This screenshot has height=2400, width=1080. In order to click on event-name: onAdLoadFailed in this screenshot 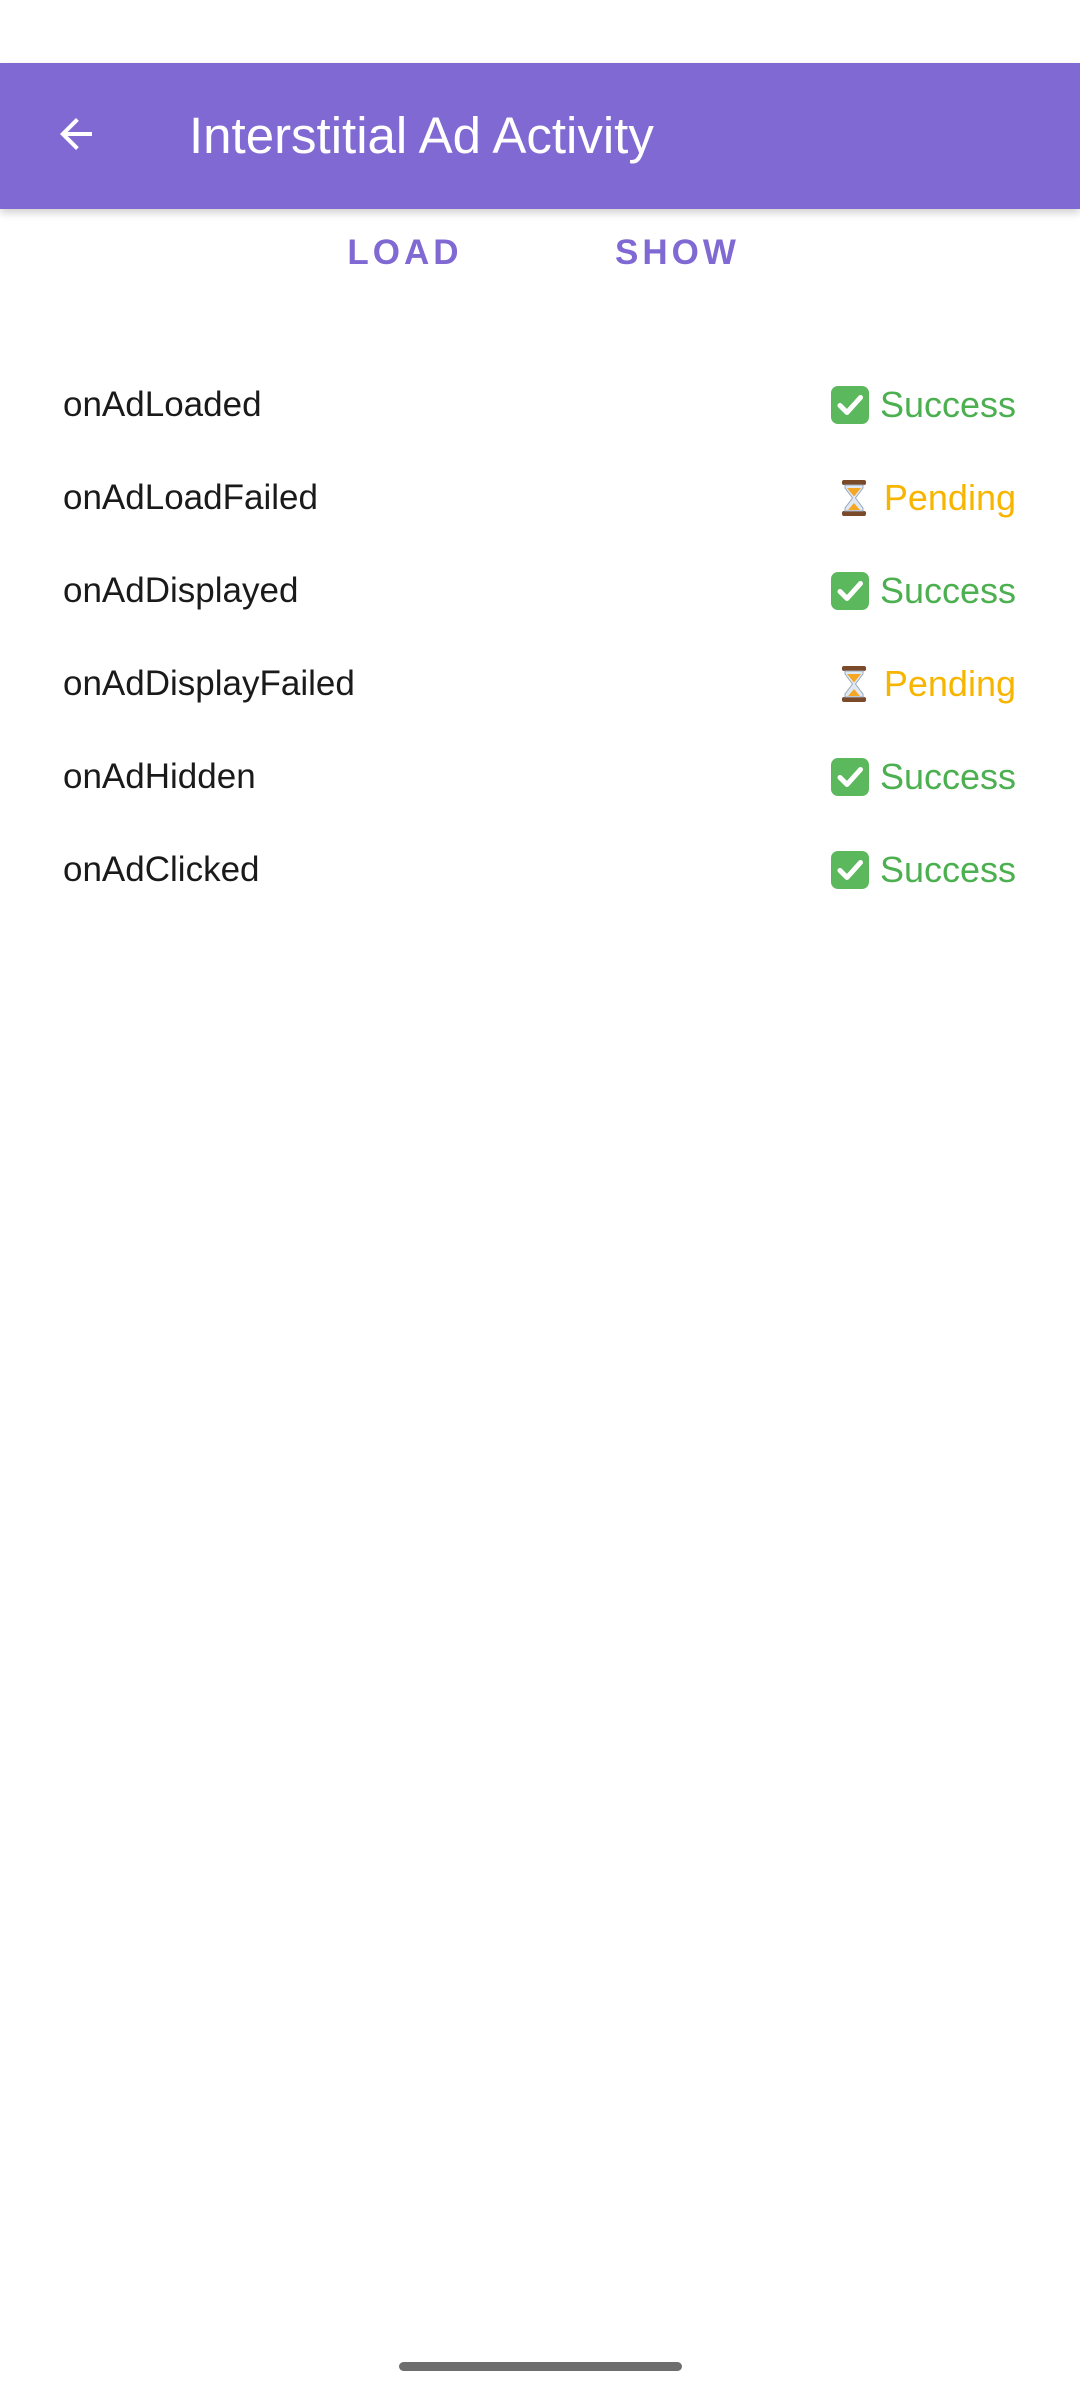, I will do `click(190, 497)`.